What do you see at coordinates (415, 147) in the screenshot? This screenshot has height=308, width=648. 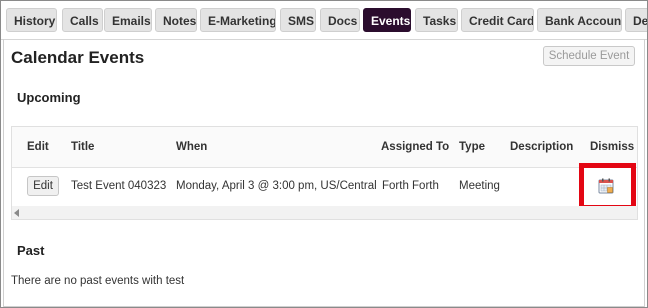 I see `column-header-assigned-to: Assigned To` at bounding box center [415, 147].